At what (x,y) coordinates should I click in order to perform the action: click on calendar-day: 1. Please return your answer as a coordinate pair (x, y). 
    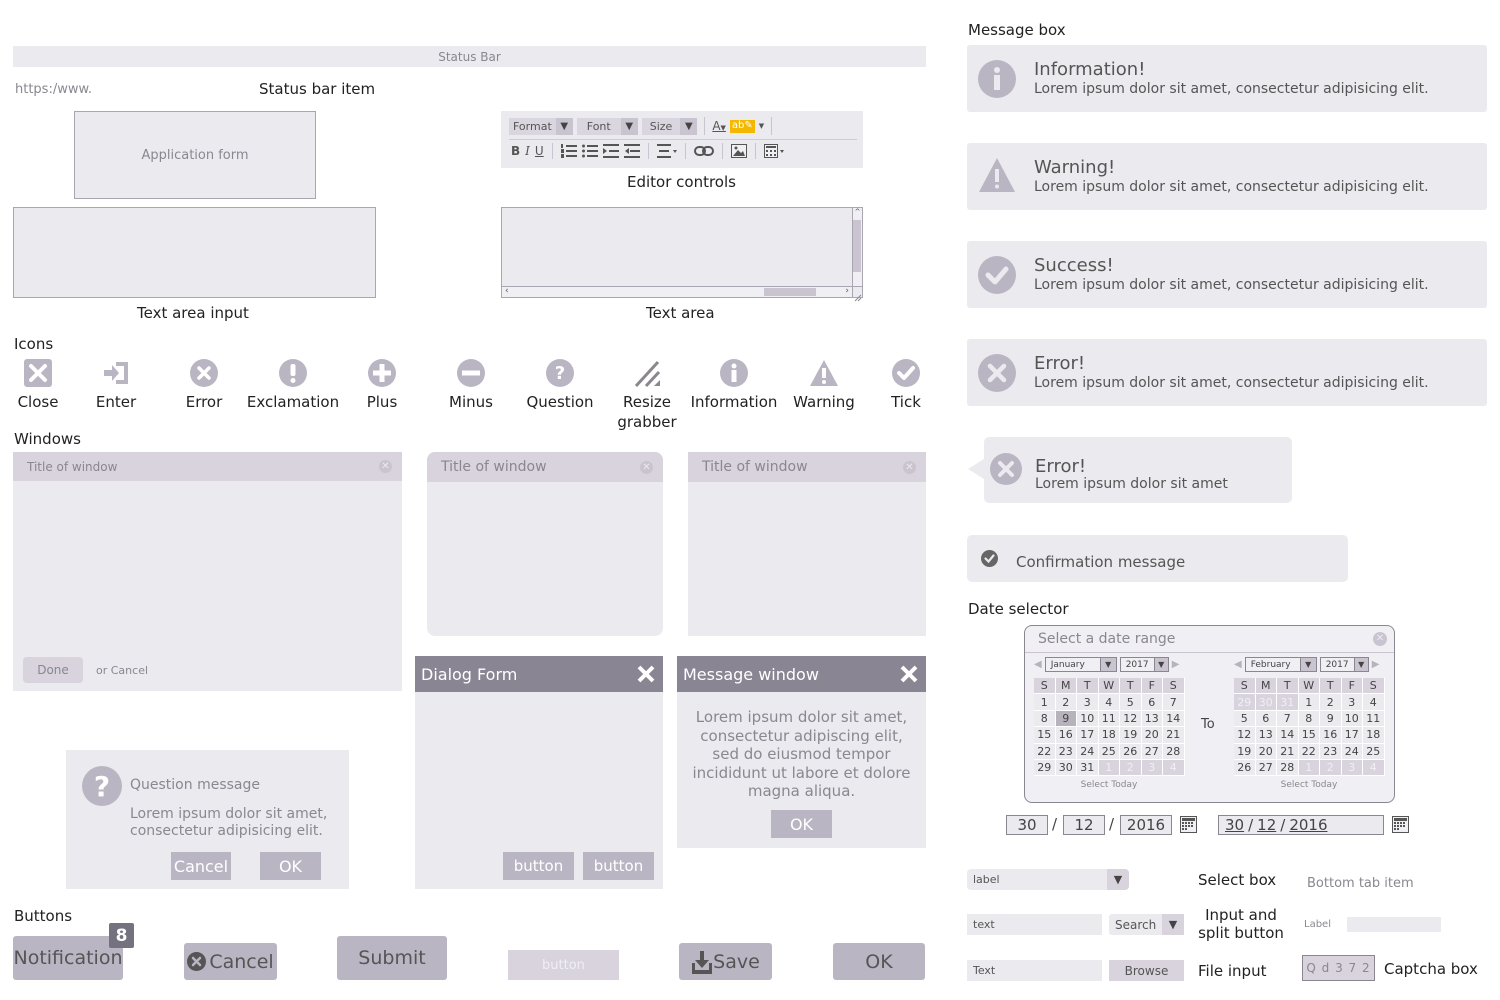
    Looking at the image, I should click on (1045, 702).